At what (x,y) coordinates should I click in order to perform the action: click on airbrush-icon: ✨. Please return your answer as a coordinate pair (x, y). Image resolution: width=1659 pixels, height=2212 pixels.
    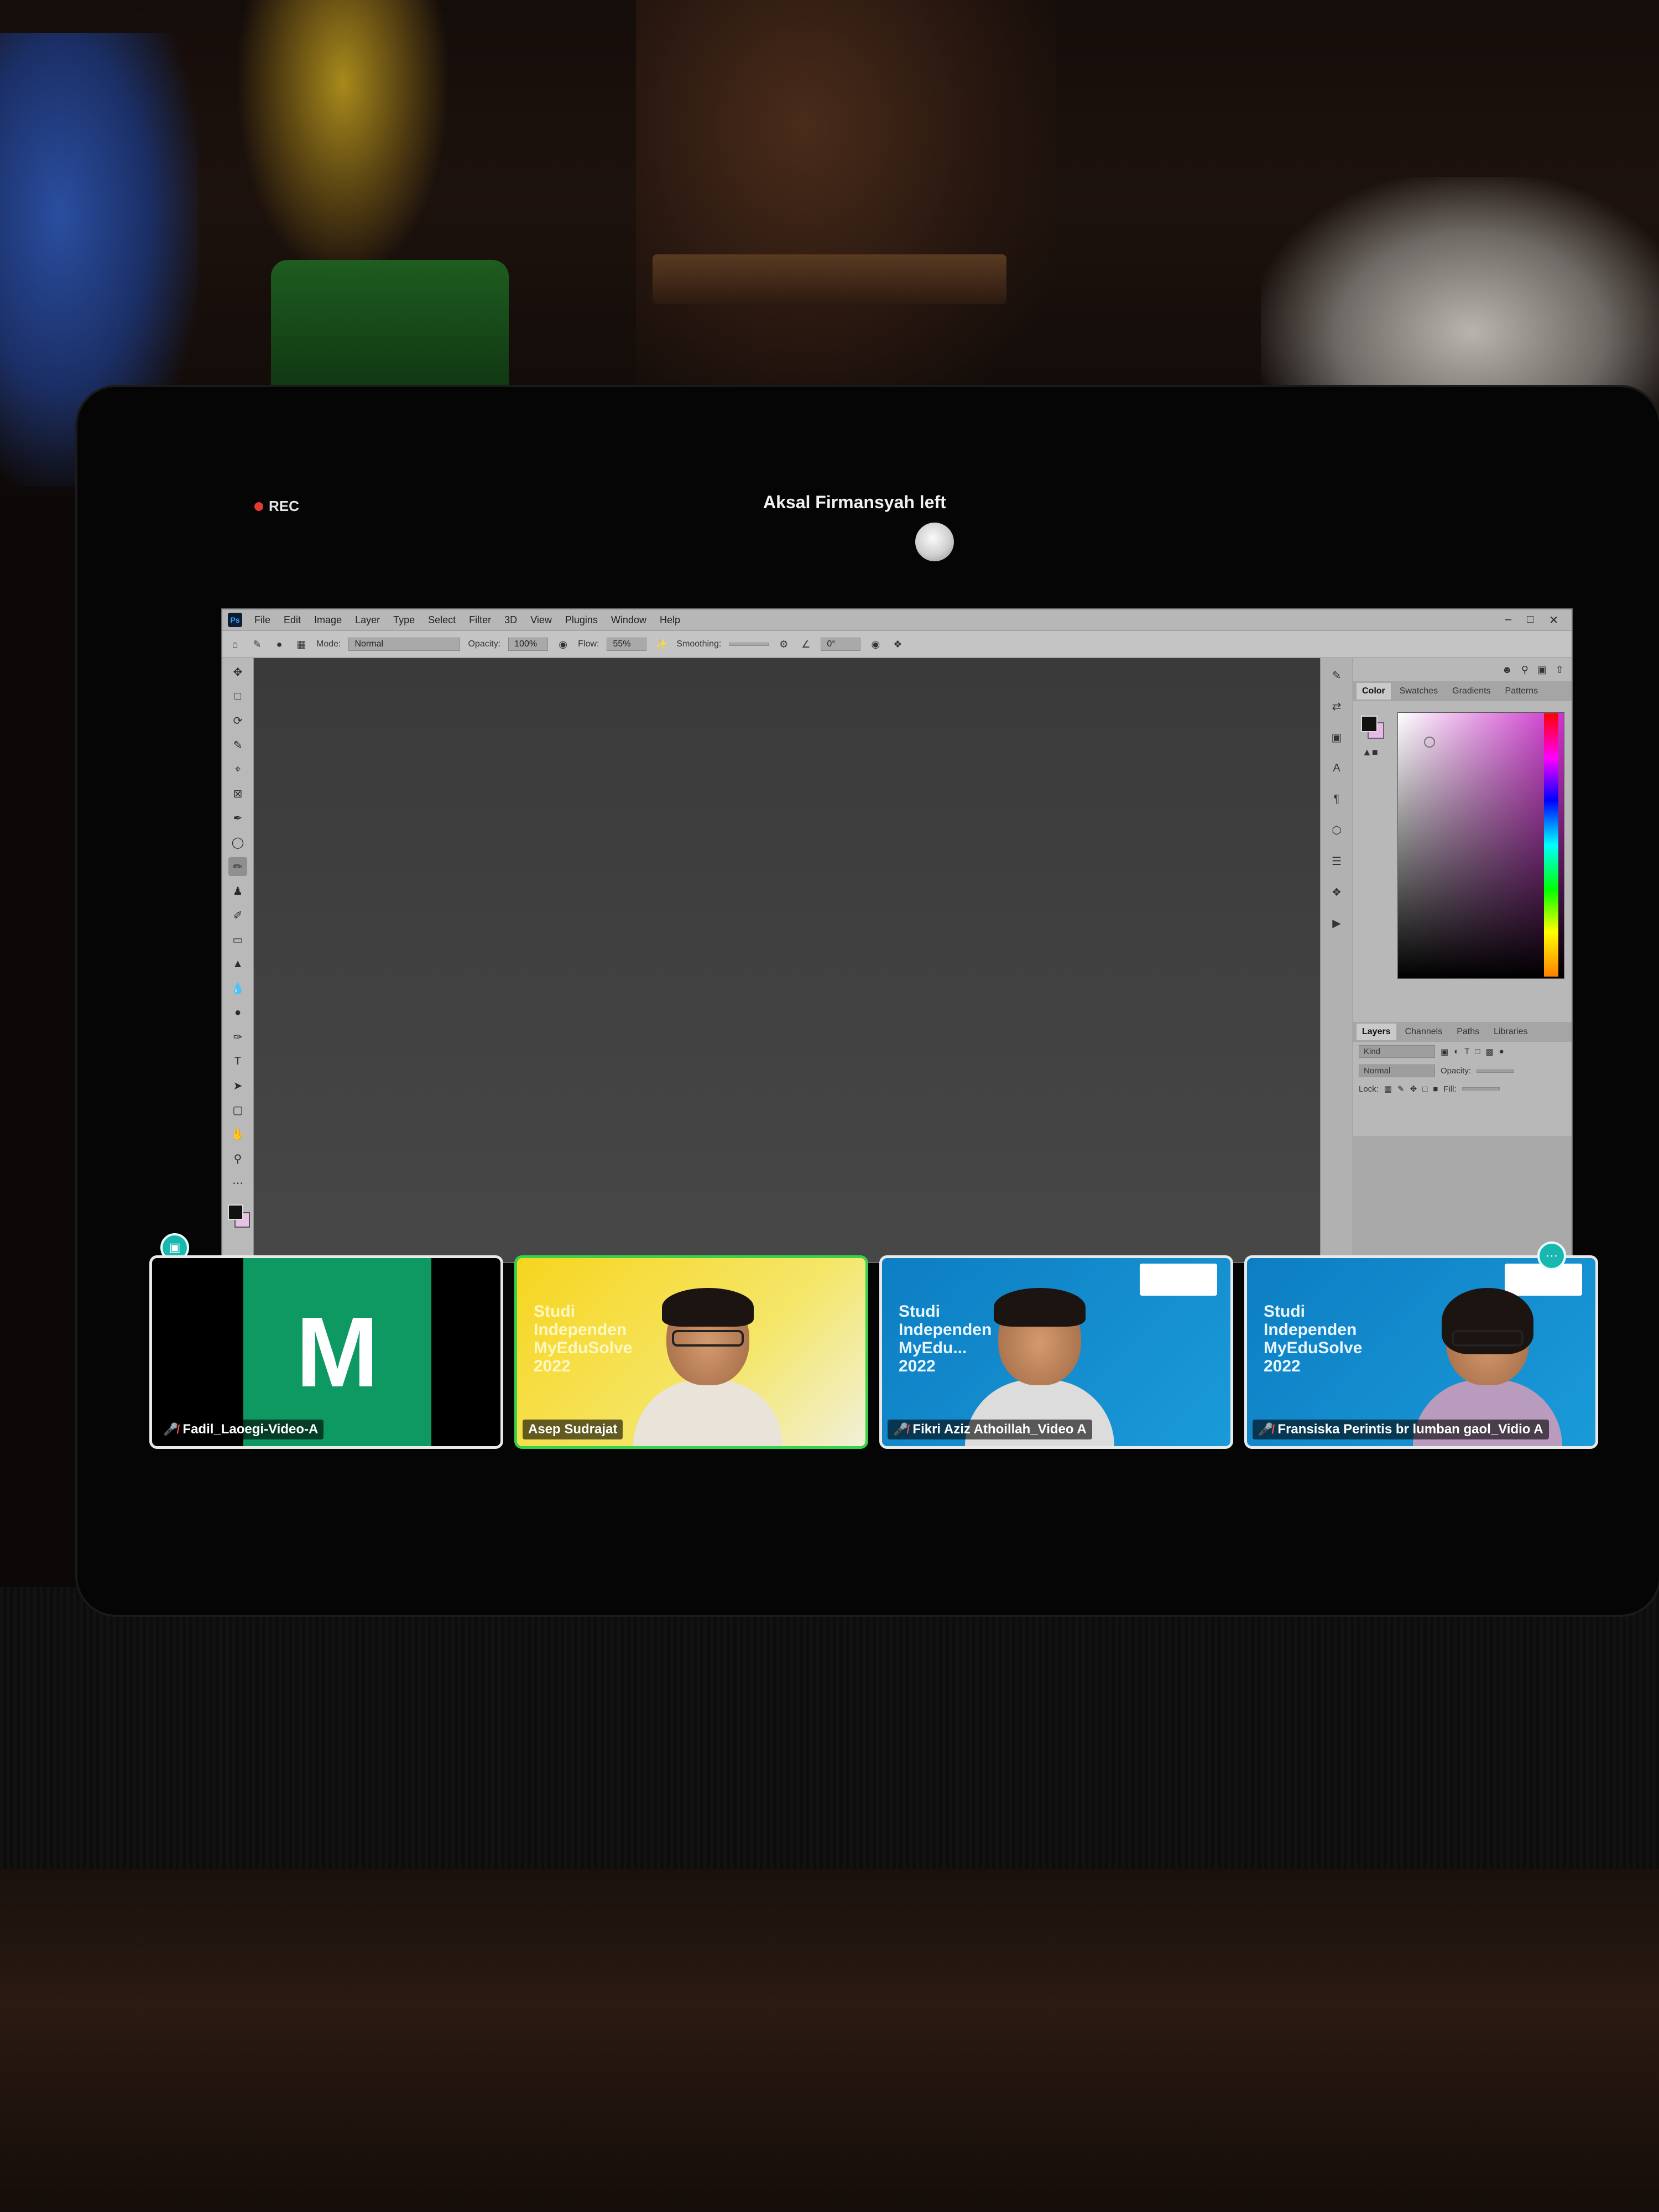
    Looking at the image, I should click on (662, 644).